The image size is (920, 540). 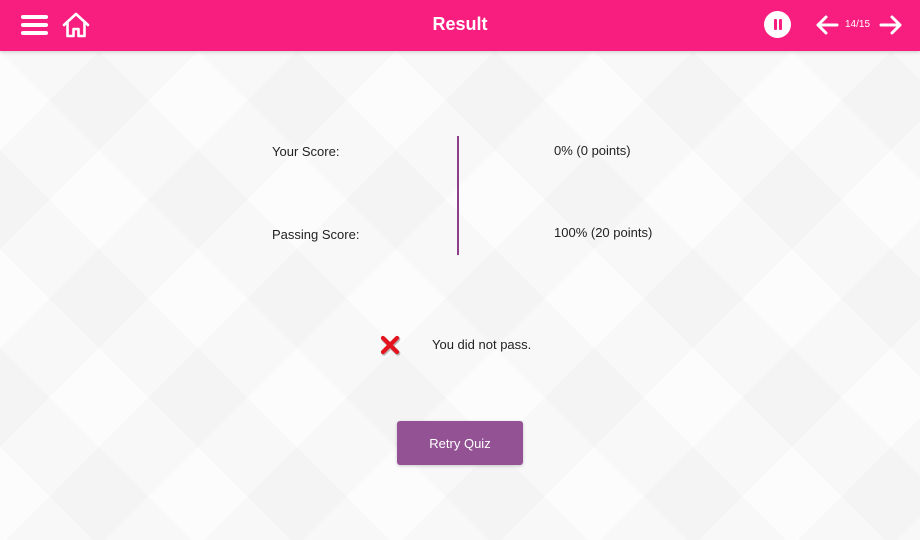 What do you see at coordinates (827, 25) in the screenshot?
I see `arrow-left-icon` at bounding box center [827, 25].